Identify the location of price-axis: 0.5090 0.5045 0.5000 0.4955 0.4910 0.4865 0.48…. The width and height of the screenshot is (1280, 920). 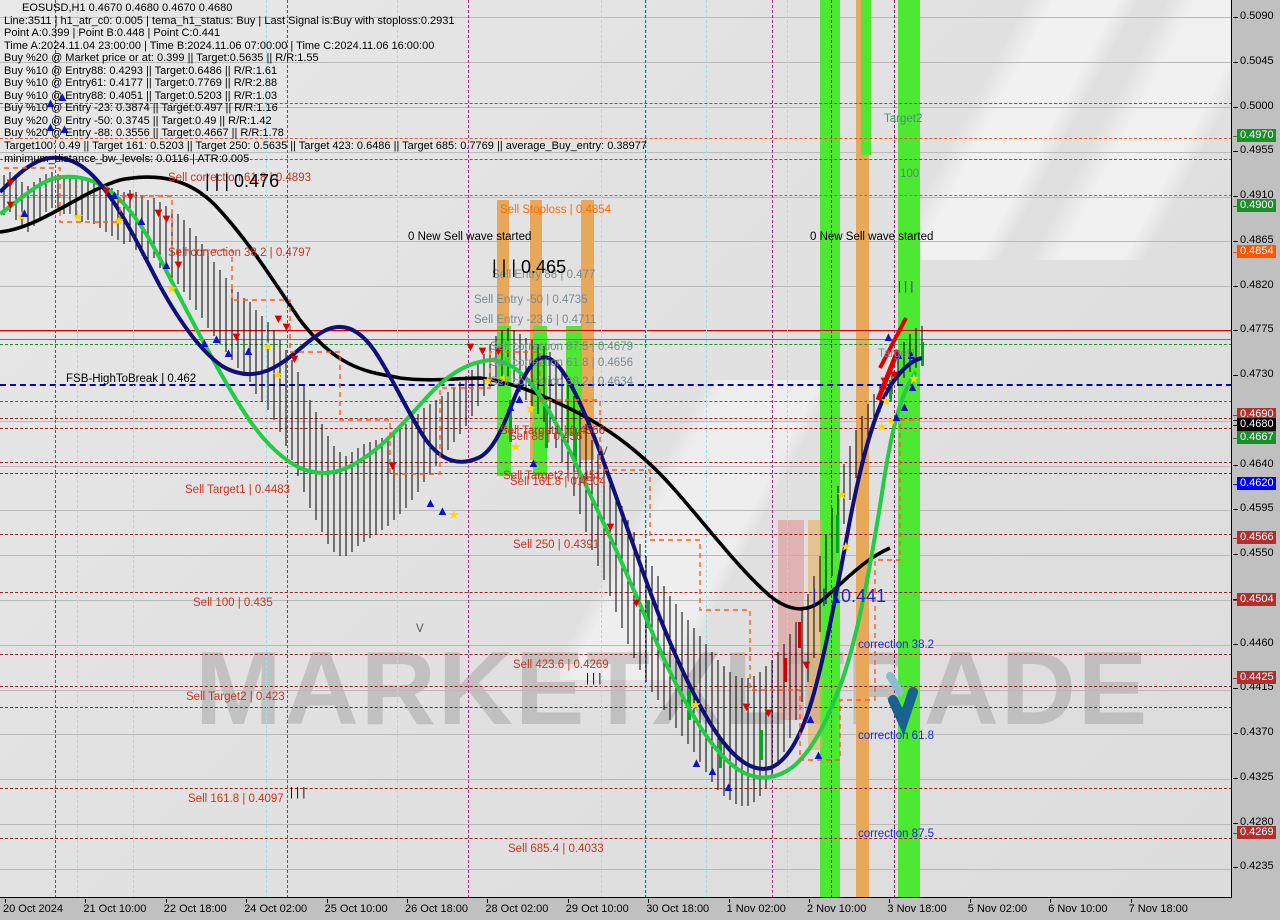
(1256, 458).